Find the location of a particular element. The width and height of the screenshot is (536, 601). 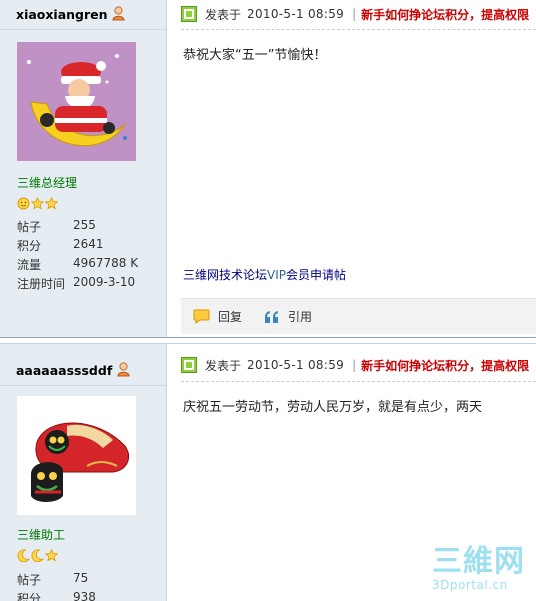

vip-link-suffix: 会员申请帖 is located at coordinates (316, 275).